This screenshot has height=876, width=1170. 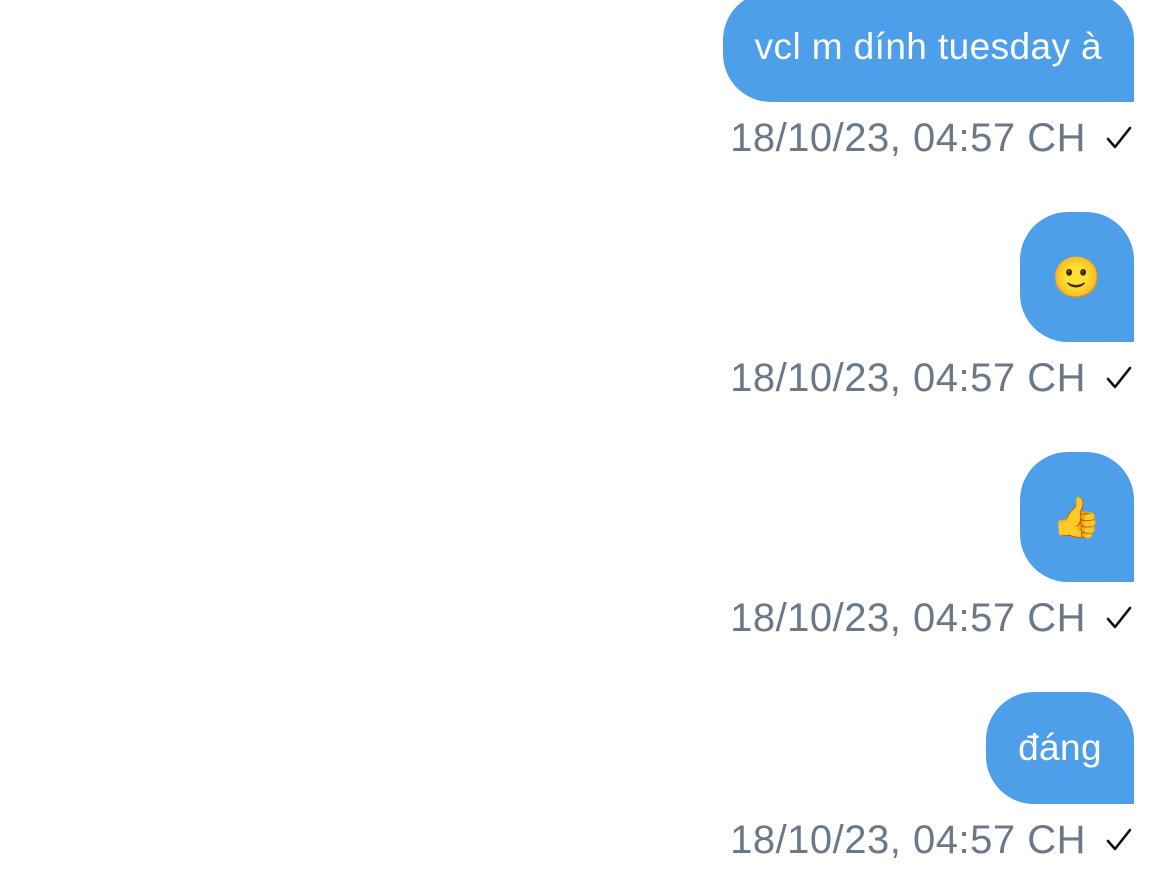 I want to click on message-bubble: vcl m dính tuesday à, so click(x=928, y=51).